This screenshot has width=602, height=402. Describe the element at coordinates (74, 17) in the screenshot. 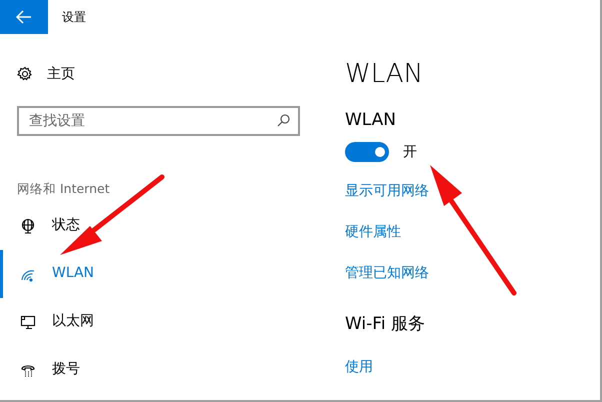

I see `window-title: 设置` at that location.